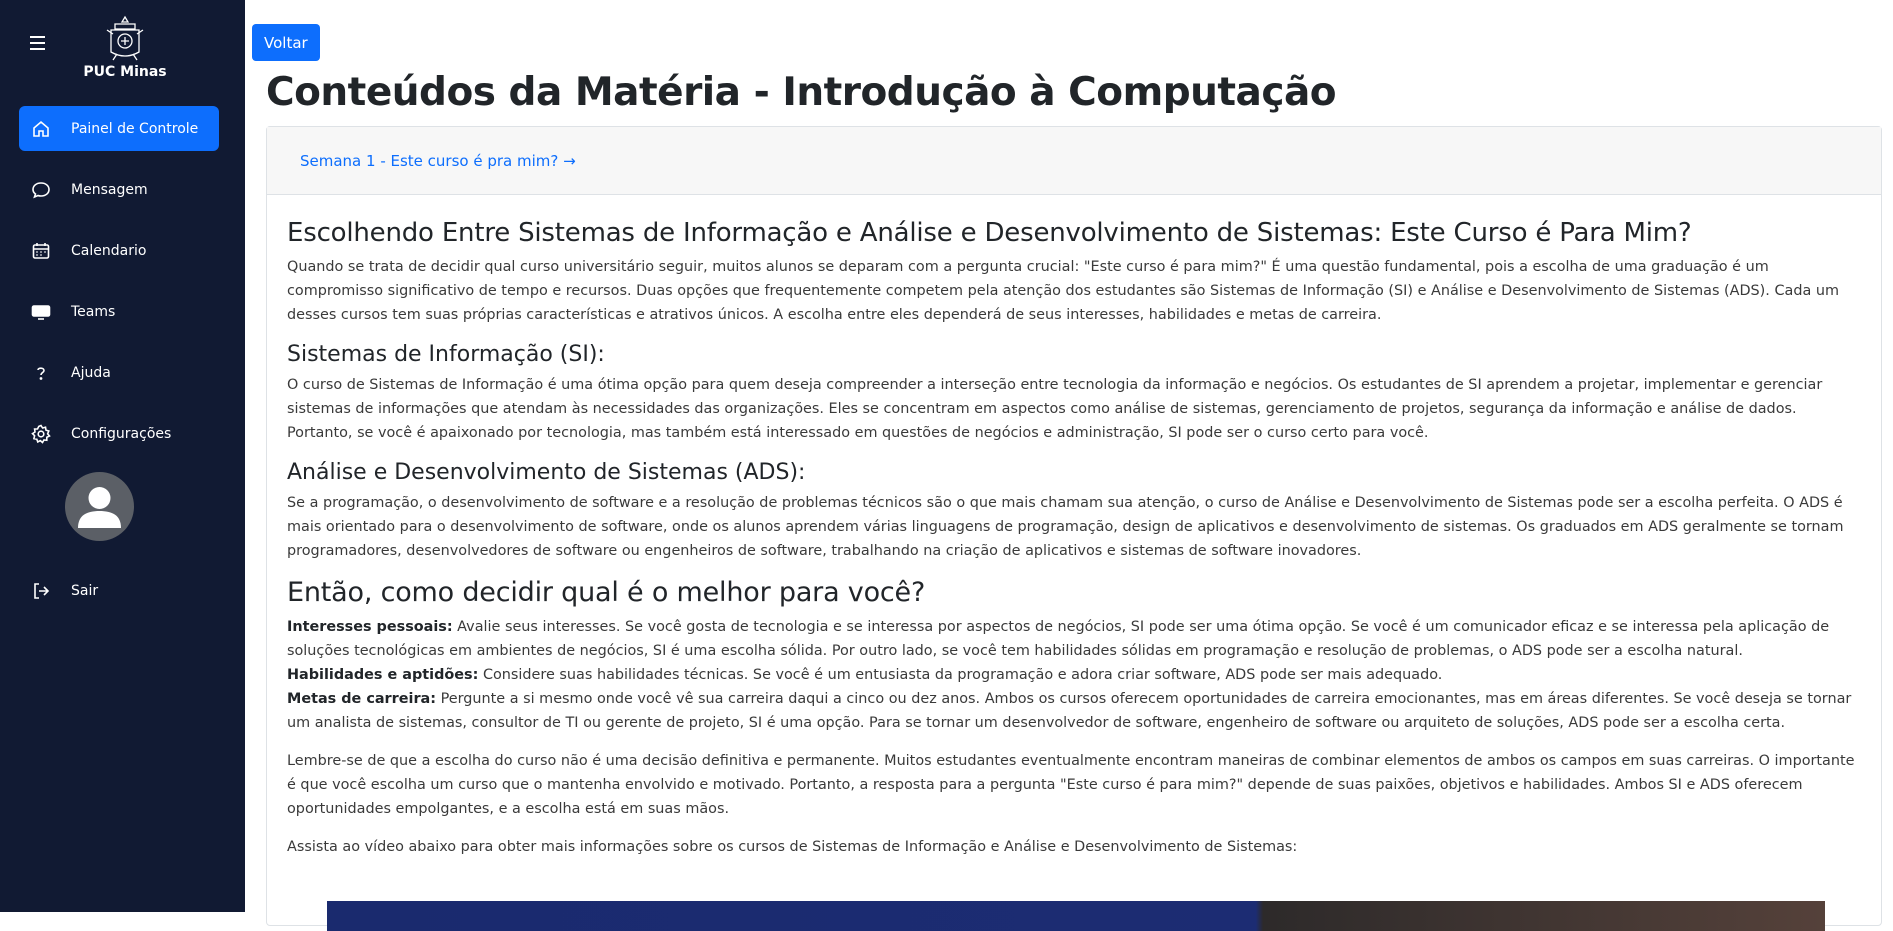 Image resolution: width=1893 pixels, height=931 pixels. I want to click on sidebar-item-mensagem: Mensagem, so click(119, 189).